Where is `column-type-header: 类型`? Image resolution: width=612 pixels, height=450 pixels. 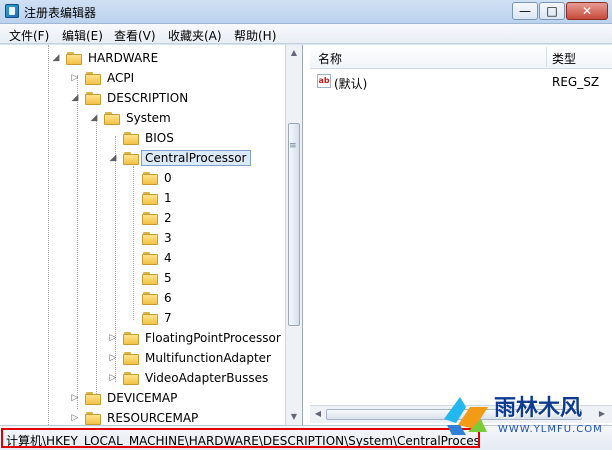 column-type-header: 类型 is located at coordinates (564, 58).